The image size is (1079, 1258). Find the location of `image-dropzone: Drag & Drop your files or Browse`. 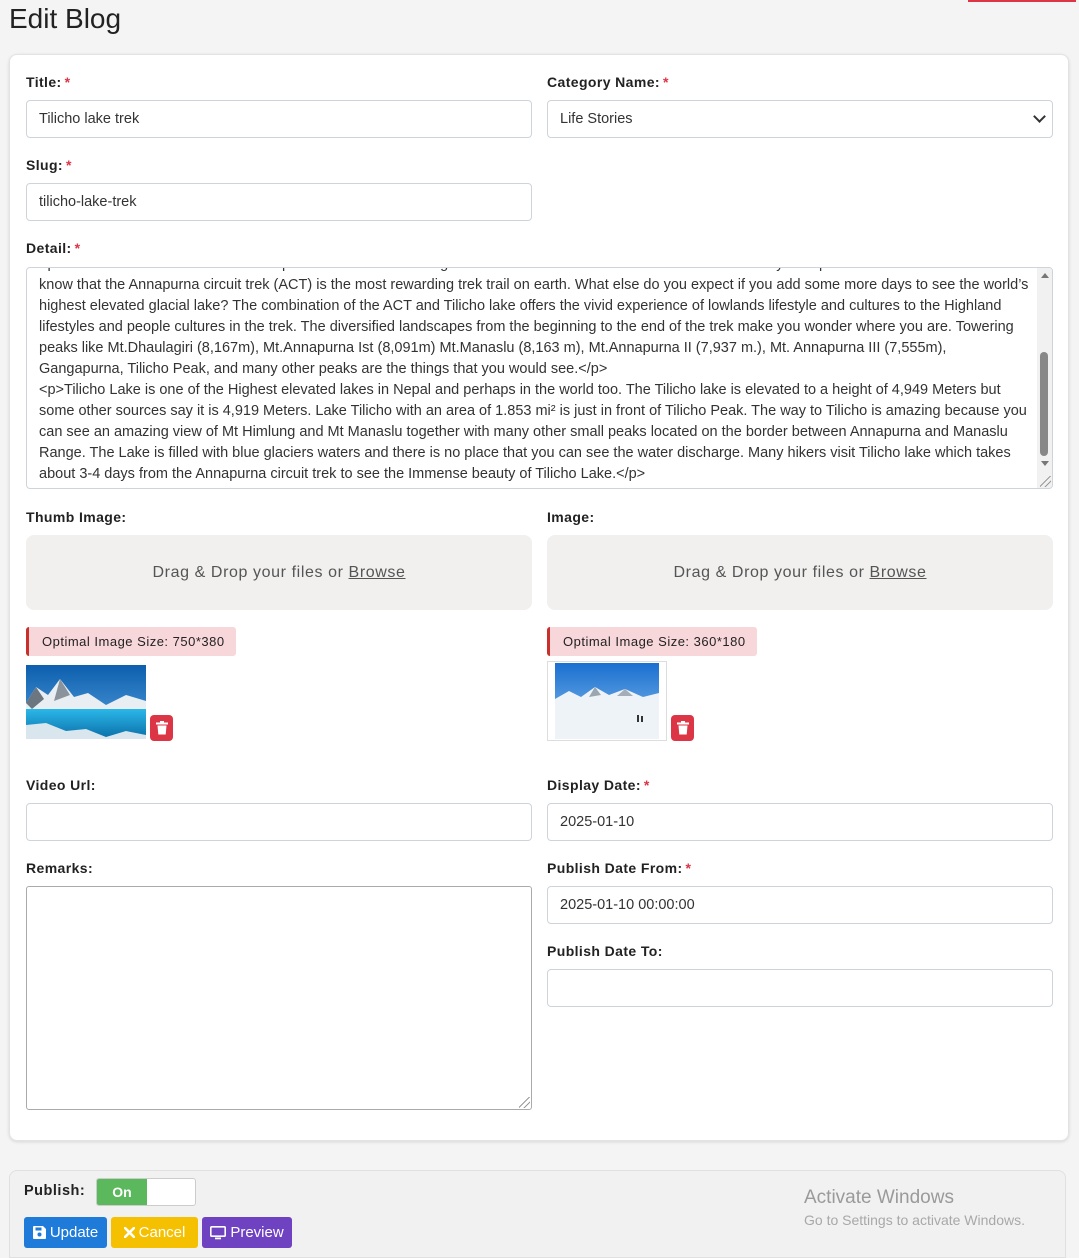

image-dropzone: Drag & Drop your files or Browse is located at coordinates (800, 572).